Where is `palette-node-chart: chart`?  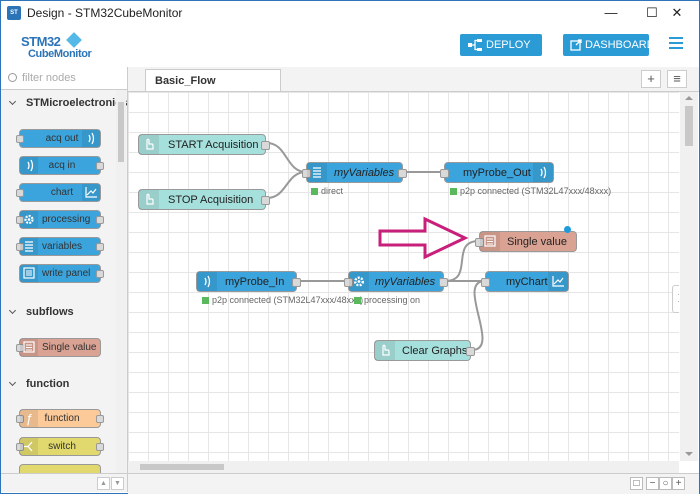 palette-node-chart: chart is located at coordinates (58, 192).